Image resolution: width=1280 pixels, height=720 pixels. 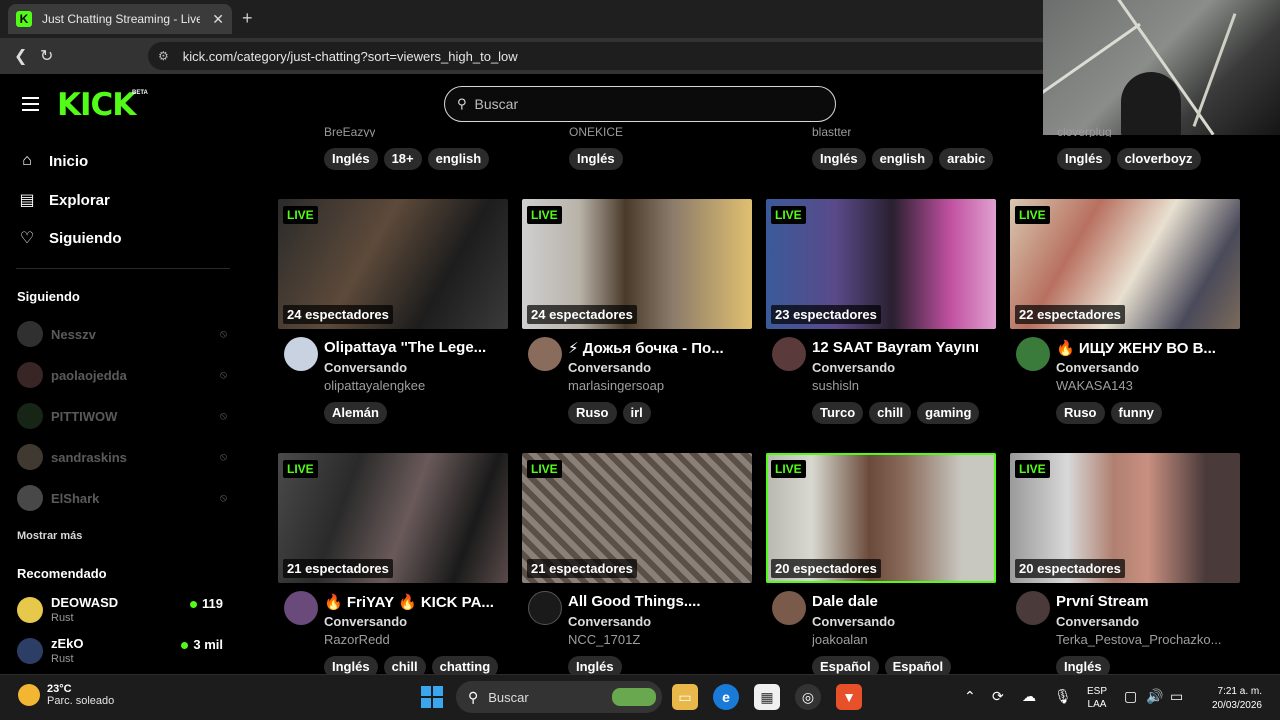 I want to click on stream-thumbnail: LIVE 22 espectadores, so click(x=1125, y=264).